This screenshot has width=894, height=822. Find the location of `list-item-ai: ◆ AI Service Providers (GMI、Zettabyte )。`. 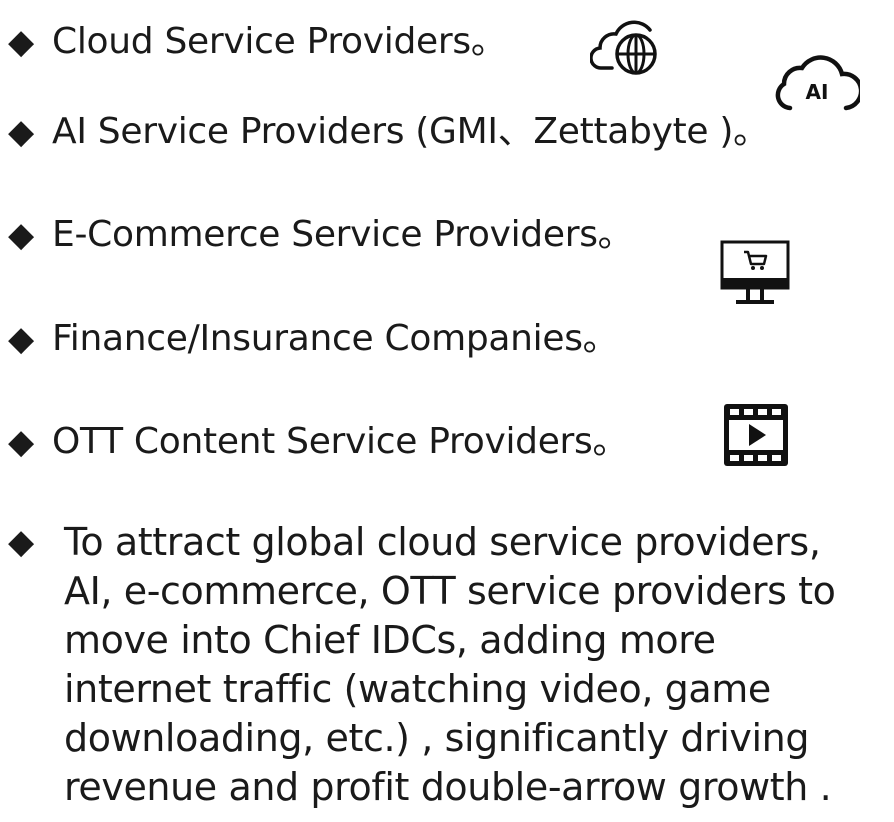

list-item-ai: ◆ AI Service Providers (GMI、Zettabyte )。 is located at coordinates (388, 132).